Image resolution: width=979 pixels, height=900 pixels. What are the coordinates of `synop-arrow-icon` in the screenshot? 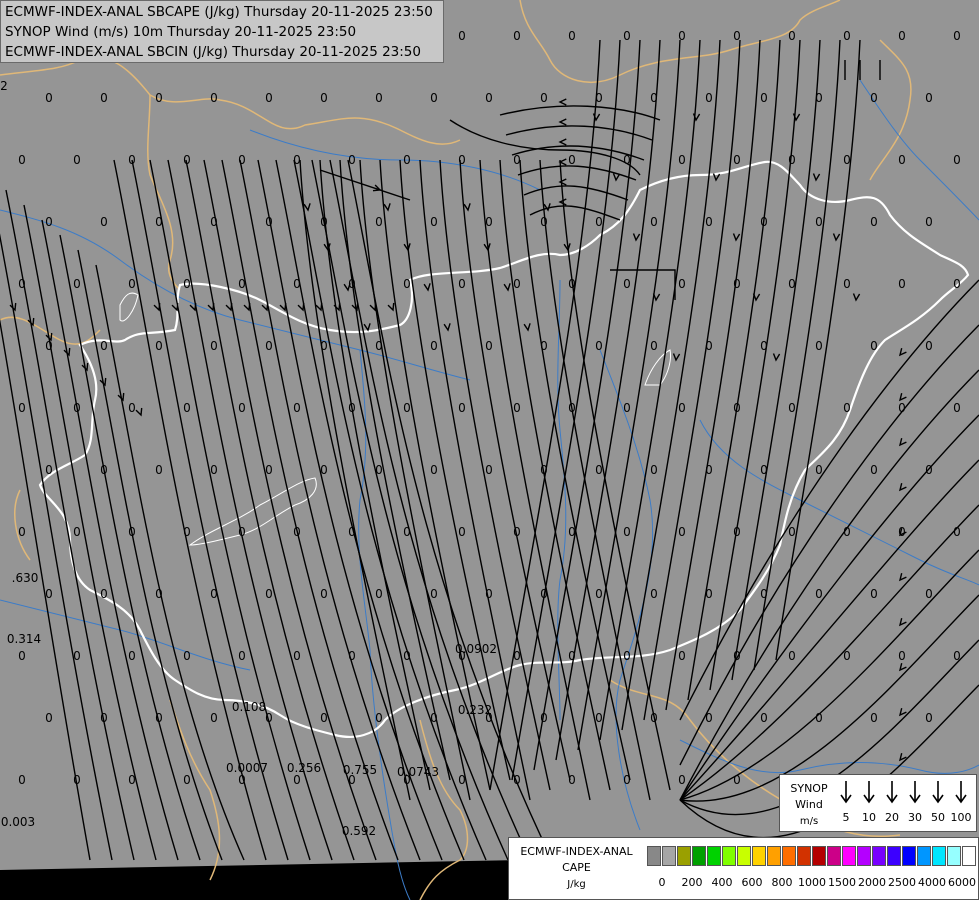 It's located at (869, 794).